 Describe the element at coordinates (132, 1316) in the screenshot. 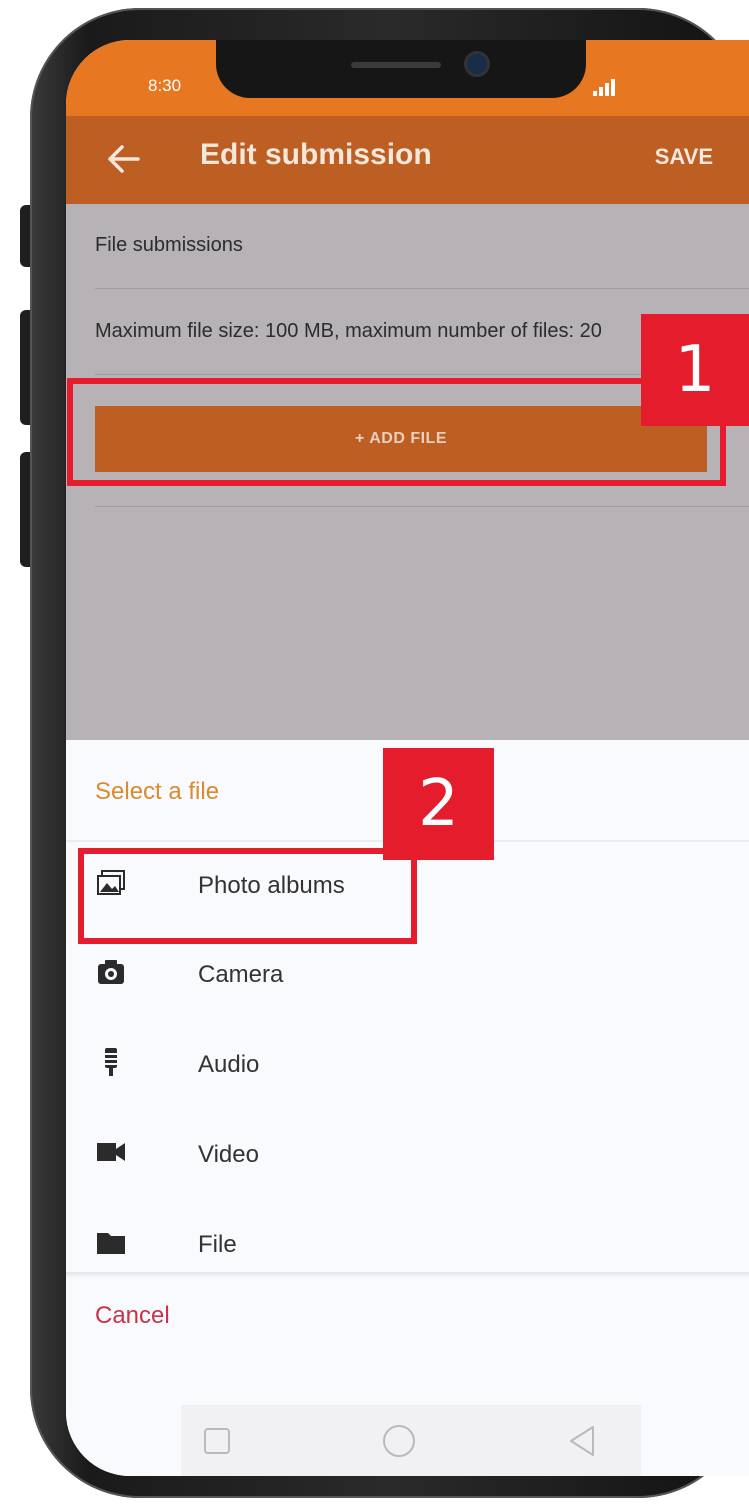

I see `cancel-button: Cancel` at that location.